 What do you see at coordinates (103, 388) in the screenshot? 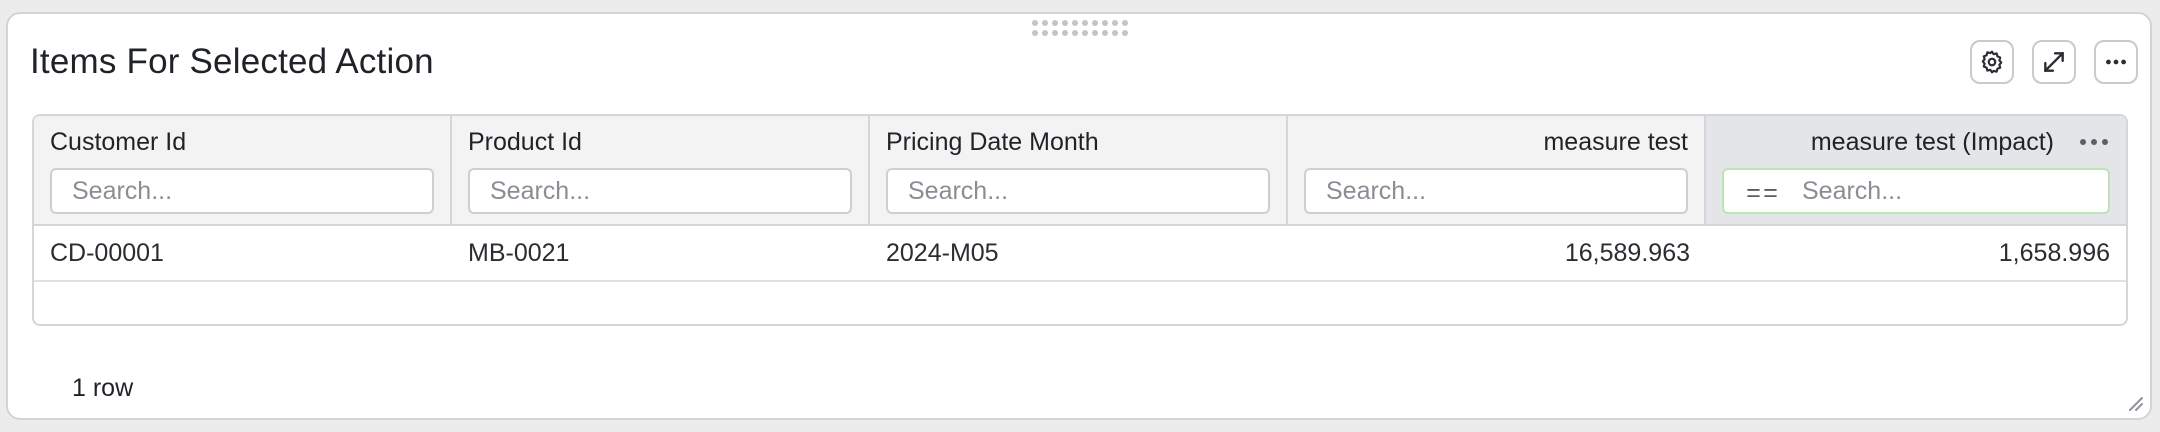
I see `row-count: 1 row` at bounding box center [103, 388].